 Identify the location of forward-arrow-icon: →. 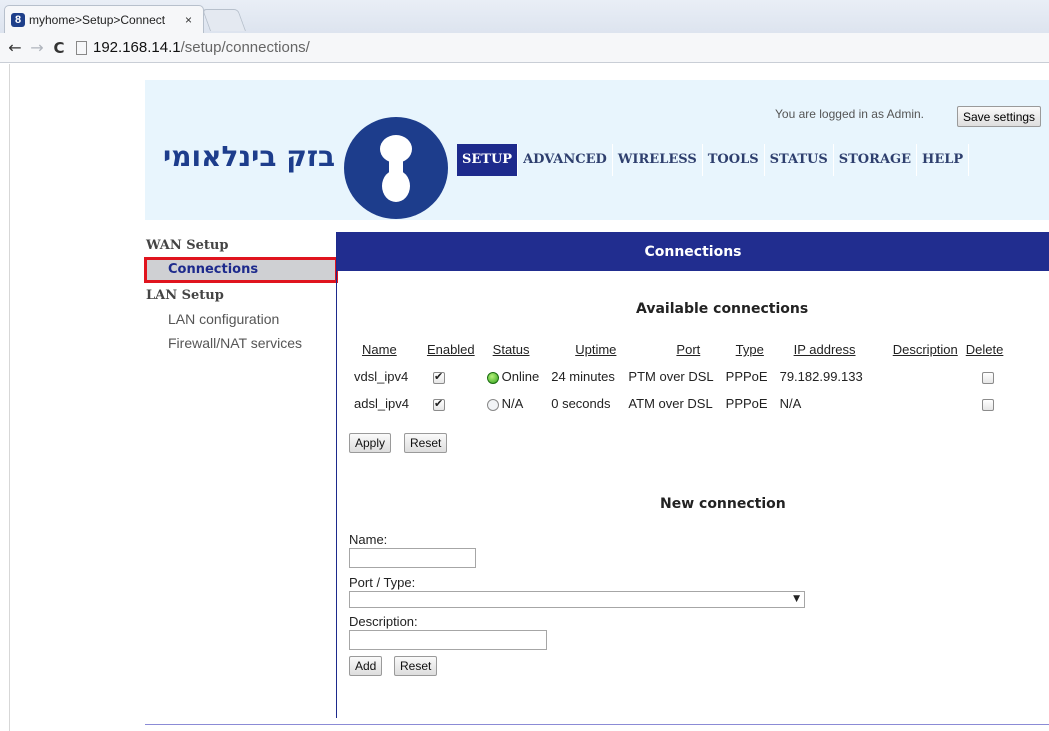
(37, 47).